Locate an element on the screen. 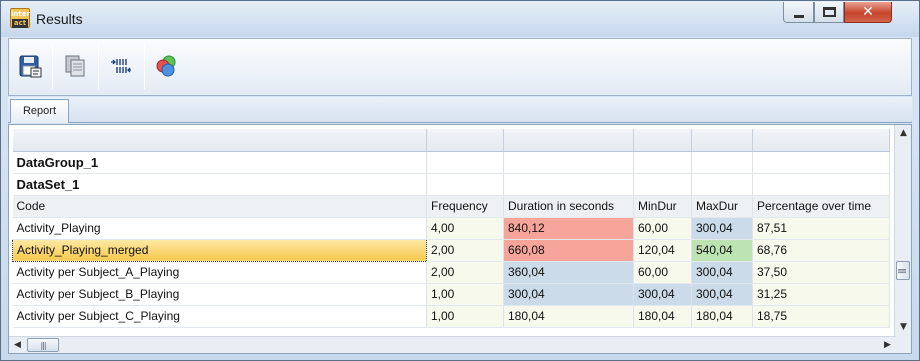 Image resolution: width=920 pixels, height=361 pixels. copy-icon is located at coordinates (75, 66).